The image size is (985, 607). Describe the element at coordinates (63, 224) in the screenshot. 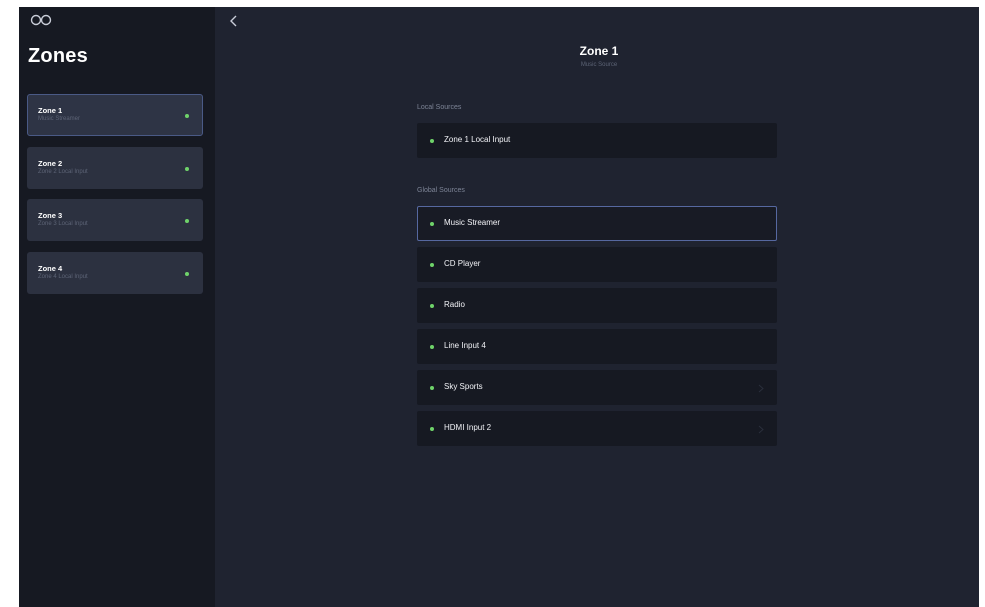

I see `zone-source: Zone 3 Local Input` at that location.